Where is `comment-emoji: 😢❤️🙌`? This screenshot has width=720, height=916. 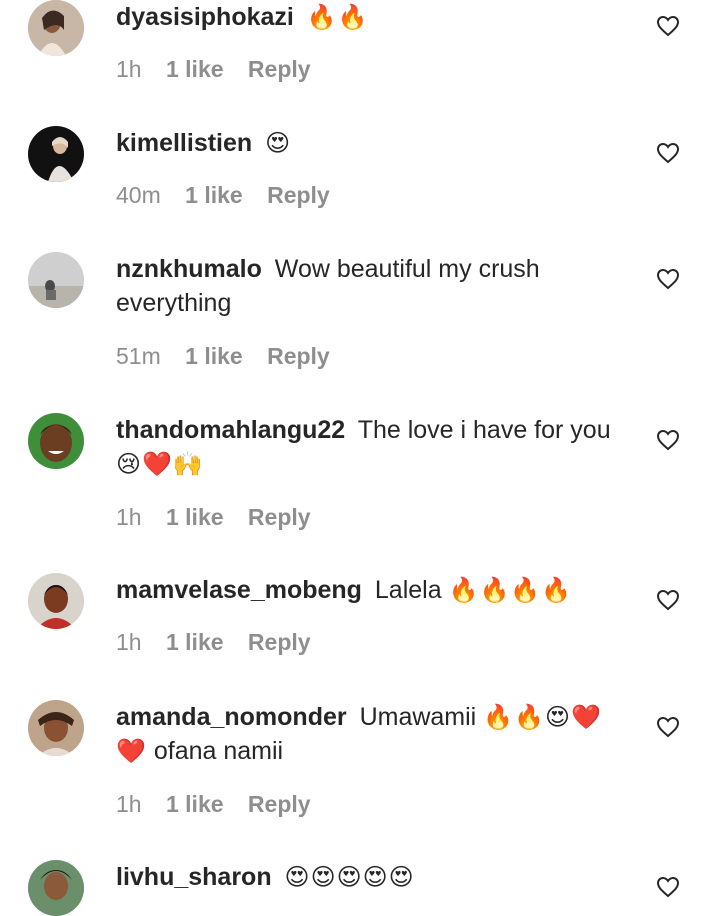
comment-emoji: 😢❤️🙌 is located at coordinates (160, 464).